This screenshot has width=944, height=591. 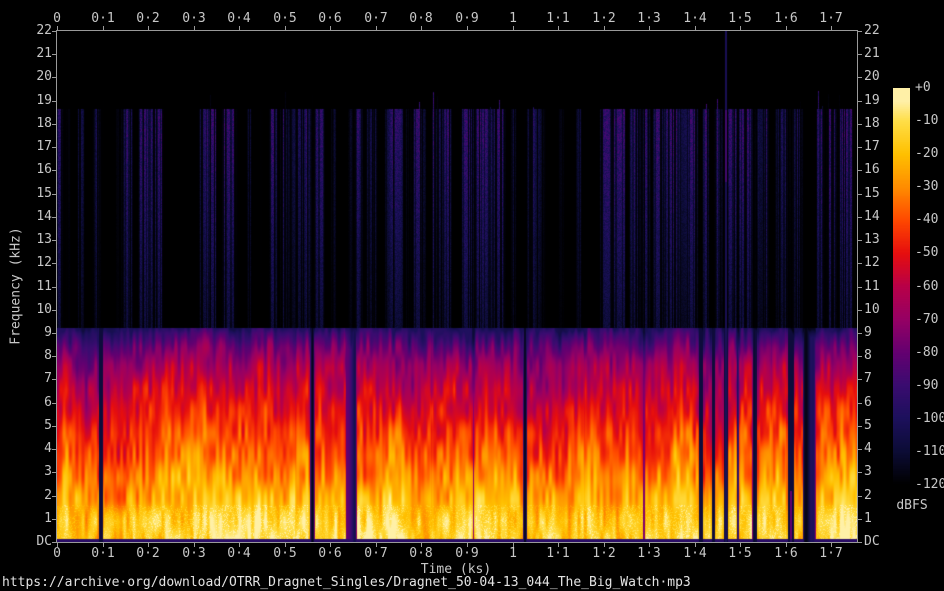 I want to click on y-tick-label-right: 20, so click(x=872, y=76).